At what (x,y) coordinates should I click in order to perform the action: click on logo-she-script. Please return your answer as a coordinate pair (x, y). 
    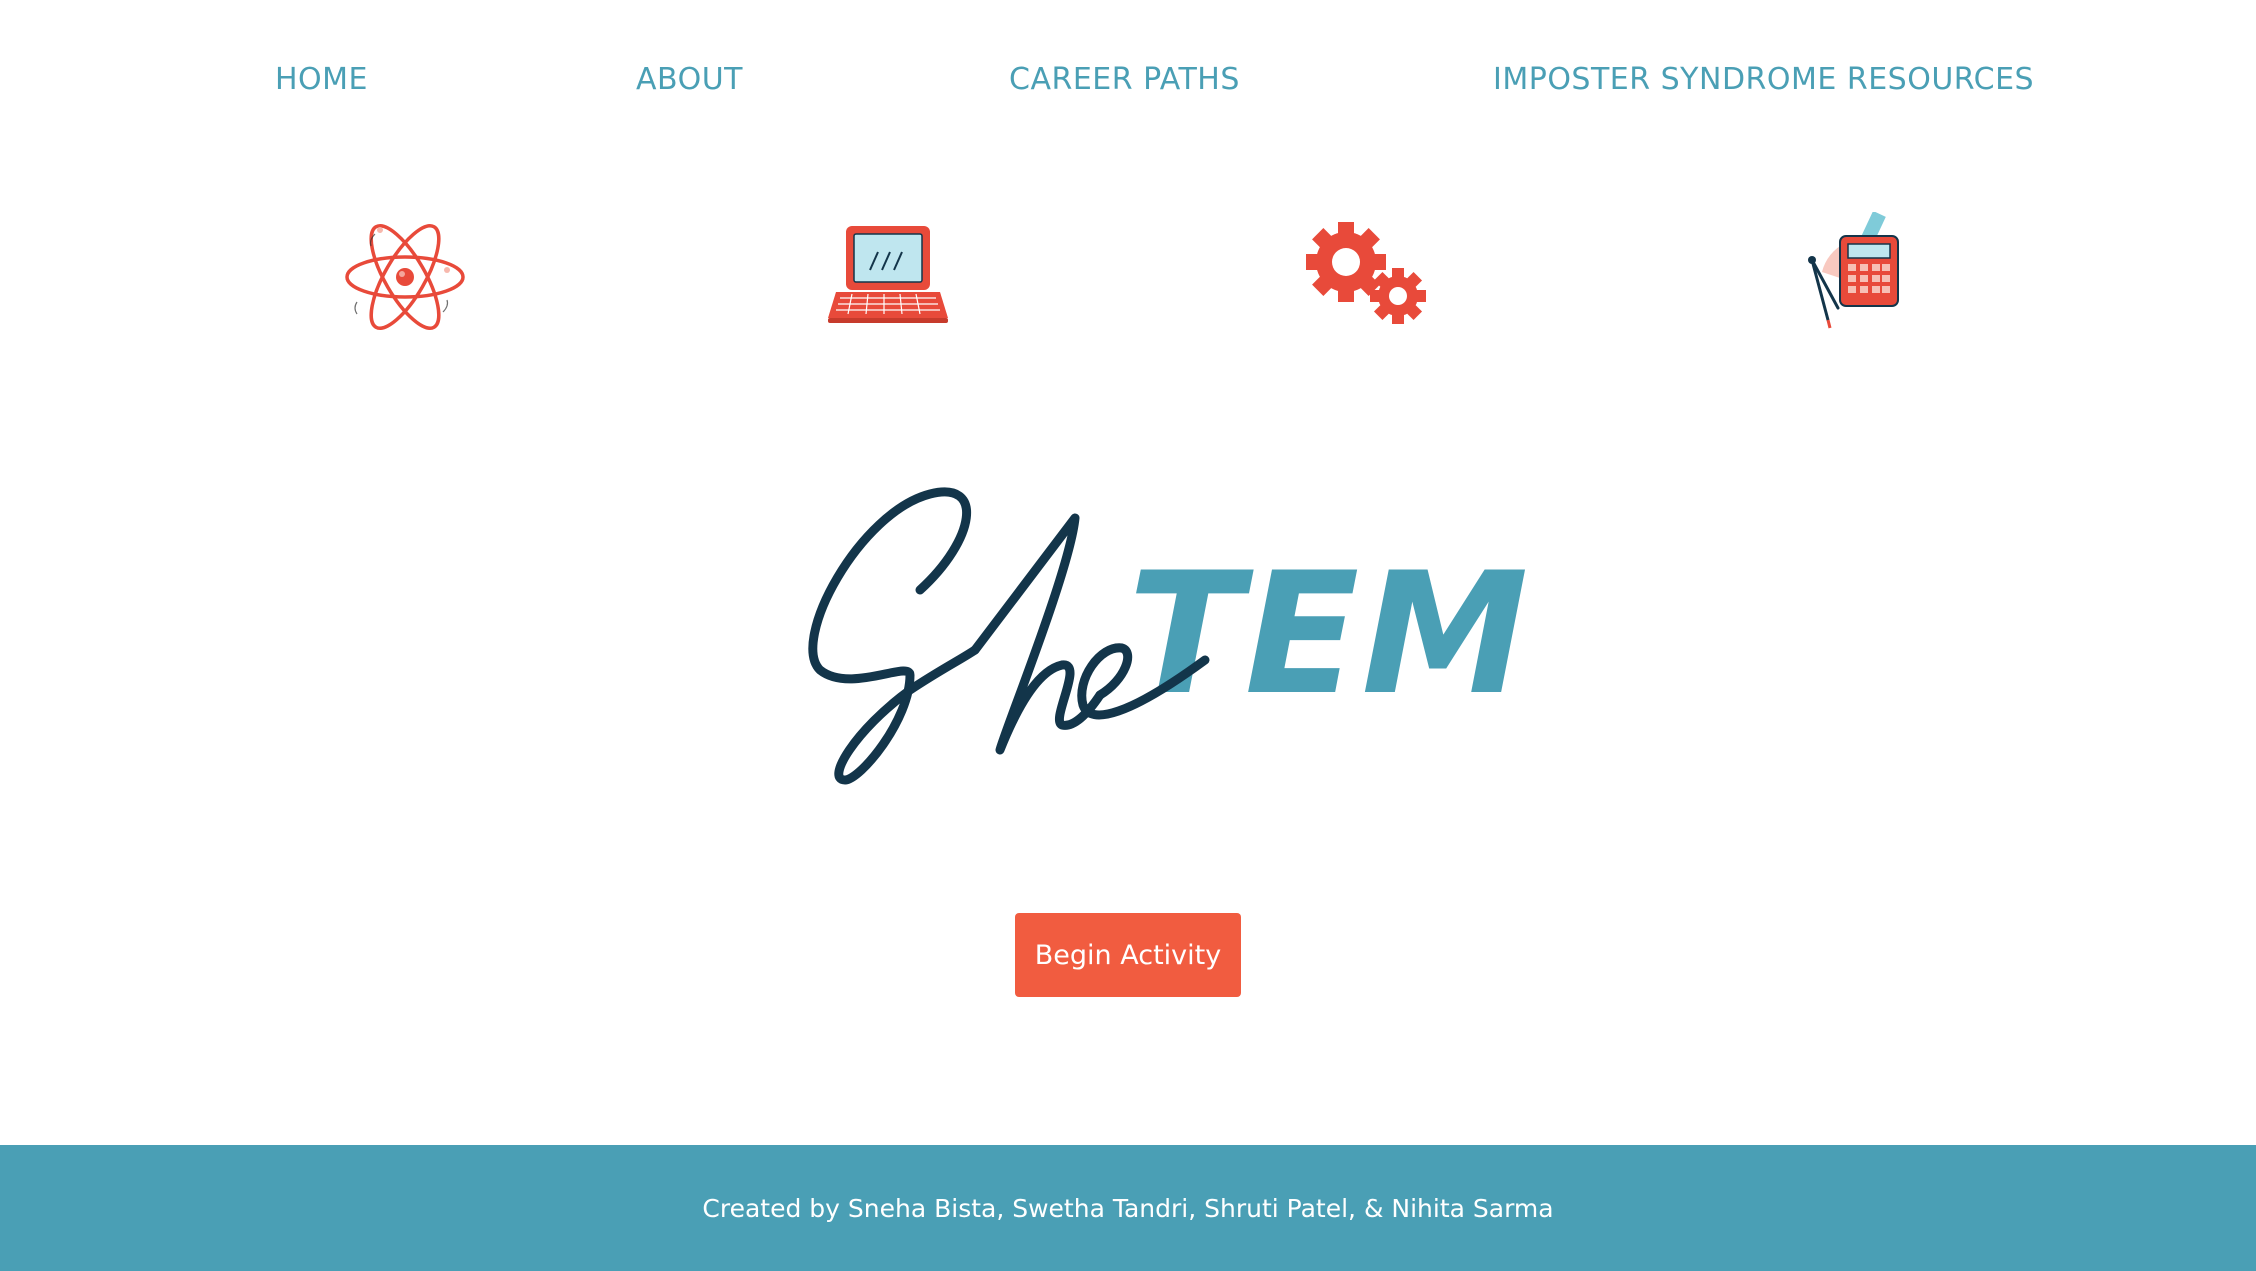
    Looking at the image, I should click on (1009, 636).